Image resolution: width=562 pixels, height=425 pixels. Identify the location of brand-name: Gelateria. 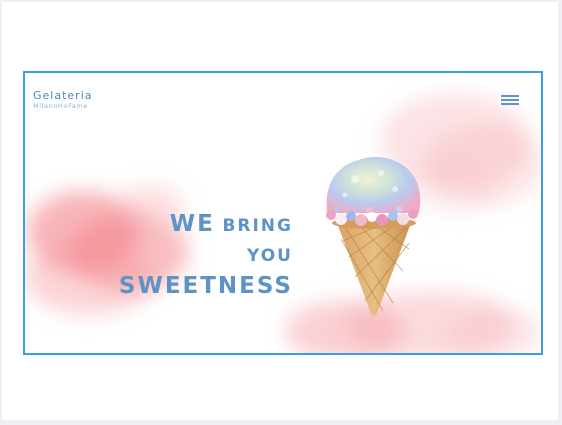
(63, 95).